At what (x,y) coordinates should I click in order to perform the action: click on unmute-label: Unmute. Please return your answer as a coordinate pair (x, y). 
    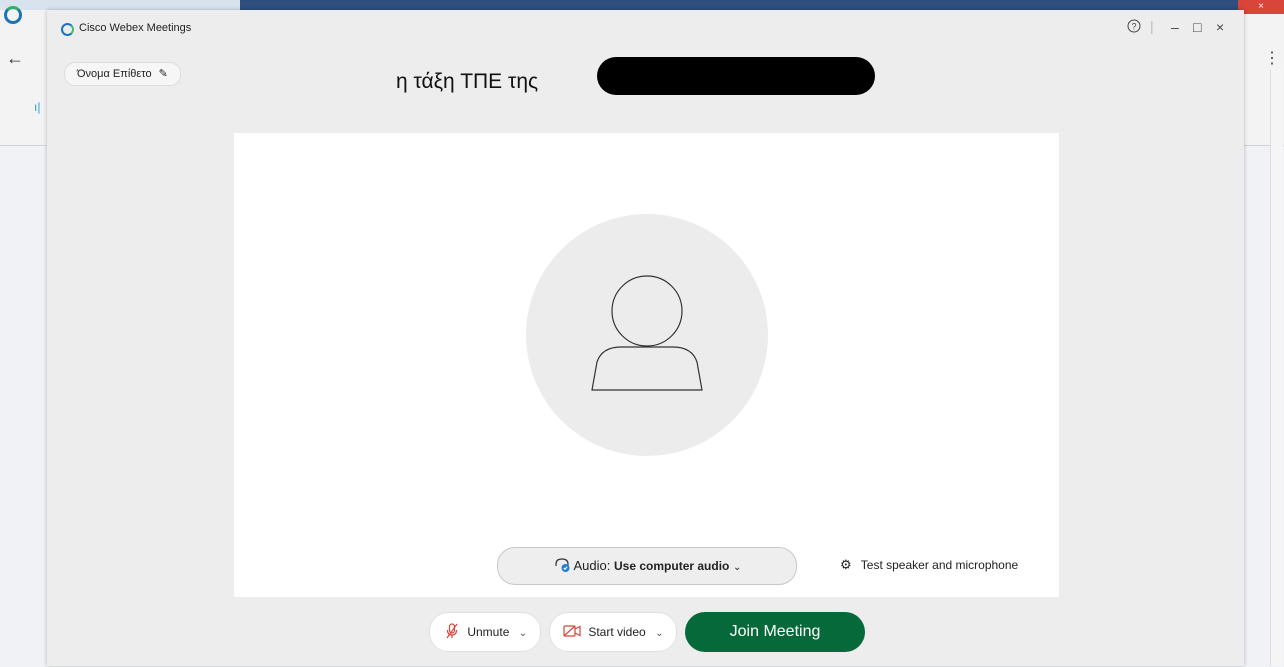
    Looking at the image, I should click on (488, 632).